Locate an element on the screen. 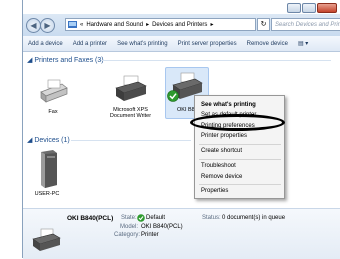 The image size is (340, 259). breadcrumb-hardware-and-sound: Hardware and Sound is located at coordinates (114, 25).